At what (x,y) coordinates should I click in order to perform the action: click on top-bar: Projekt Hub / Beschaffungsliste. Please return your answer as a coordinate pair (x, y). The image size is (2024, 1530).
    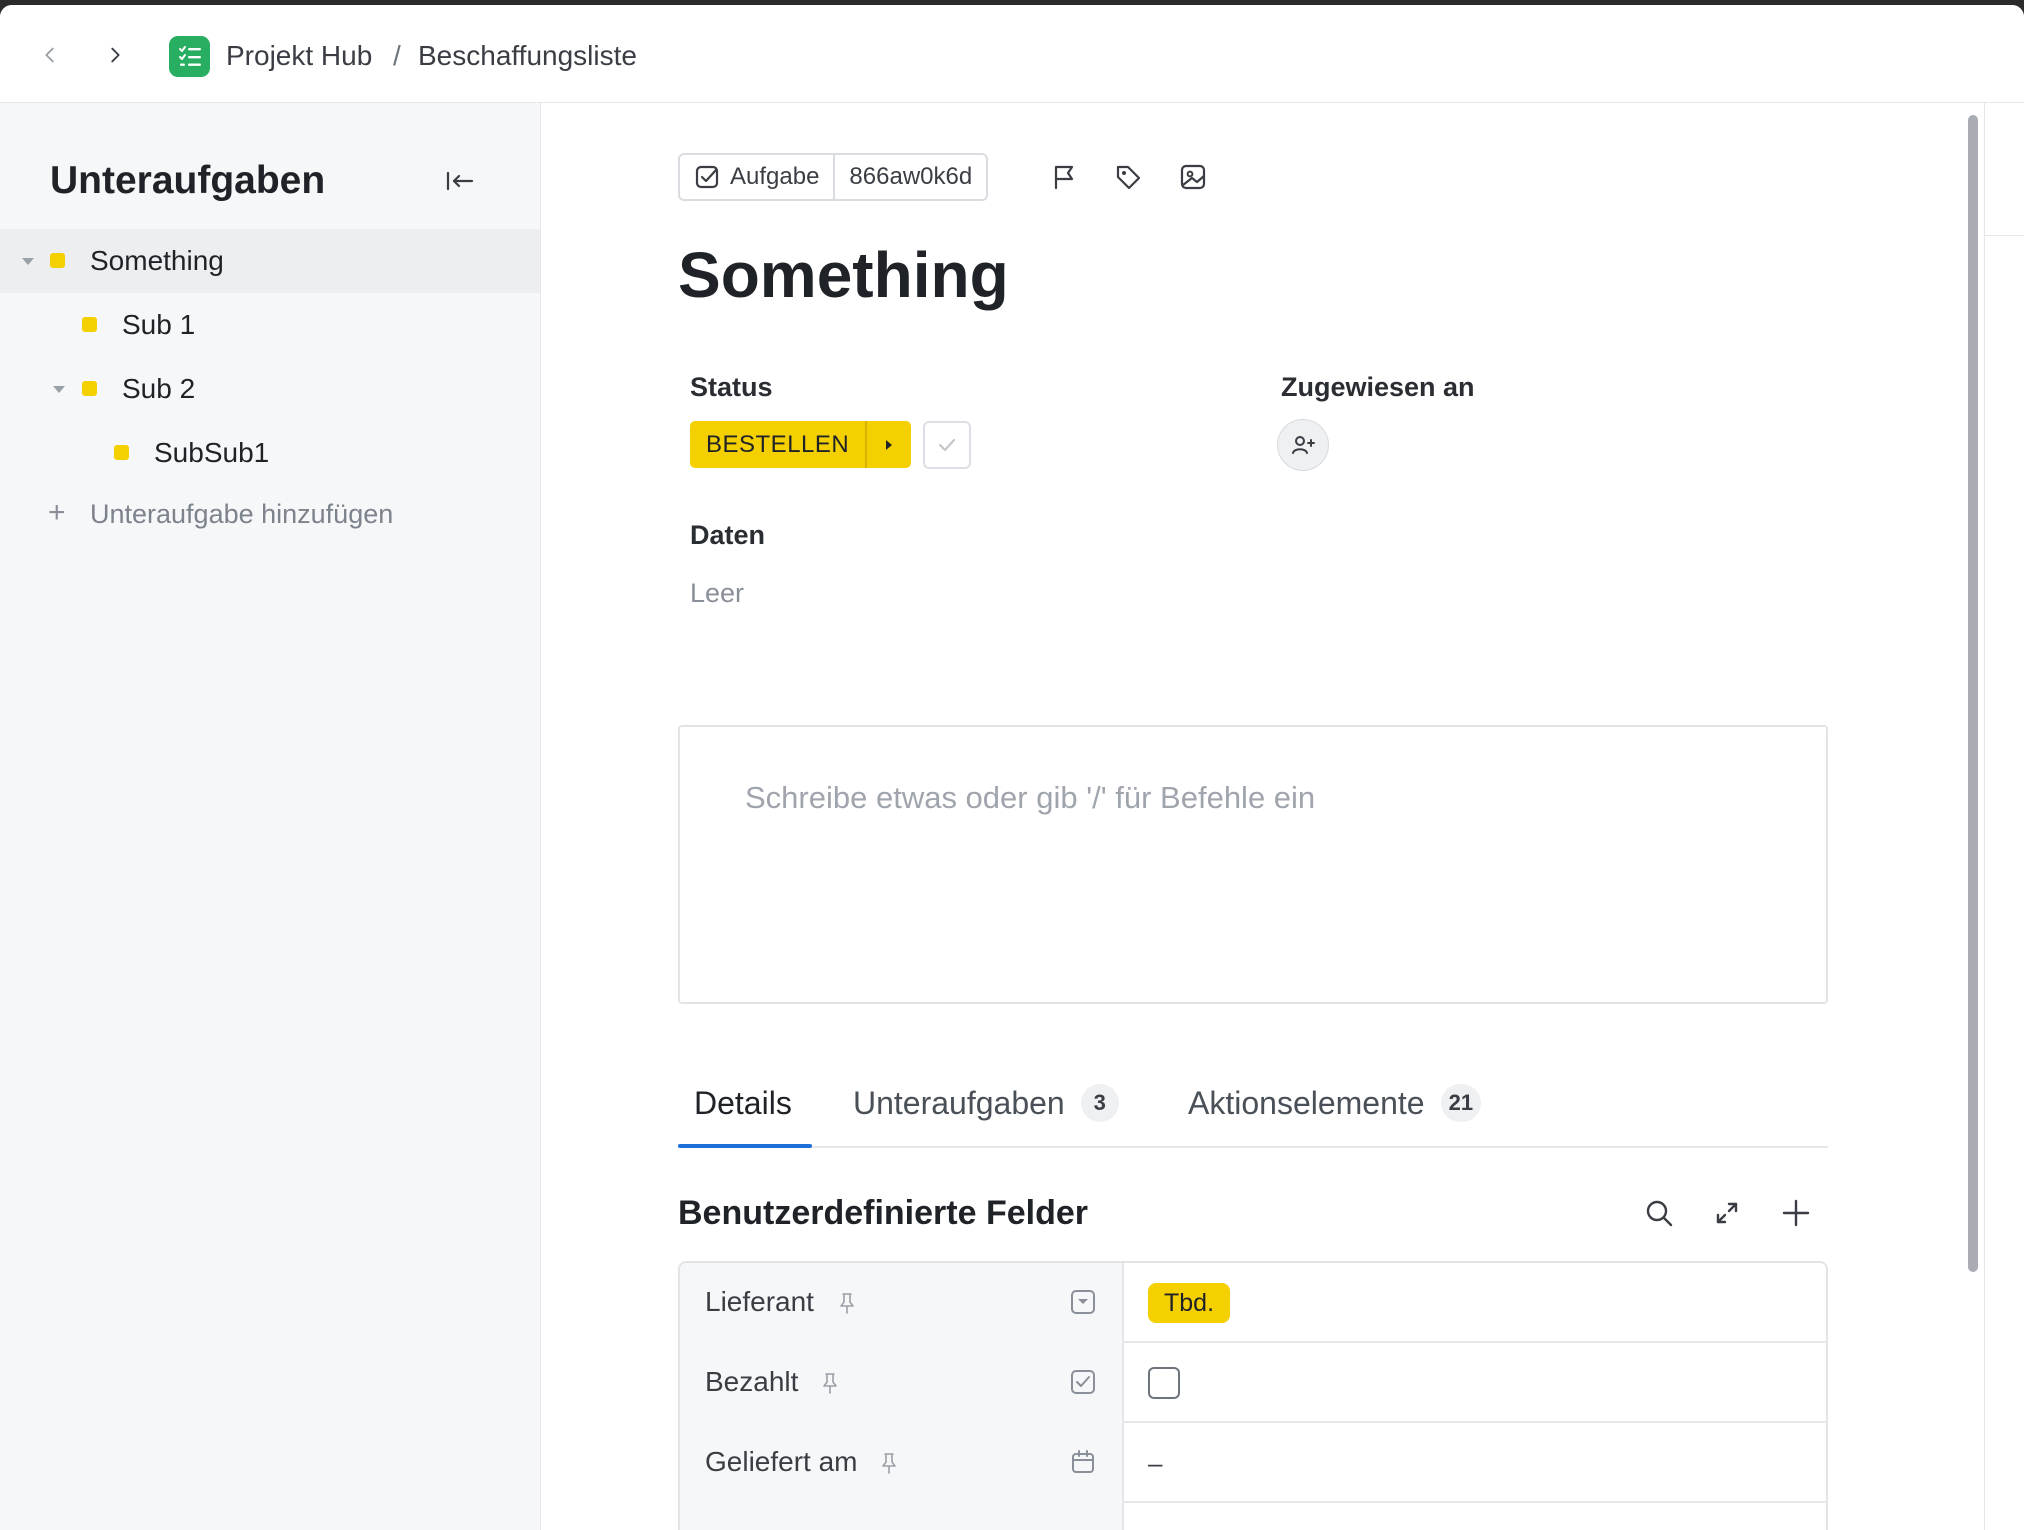
    Looking at the image, I should click on (1012, 54).